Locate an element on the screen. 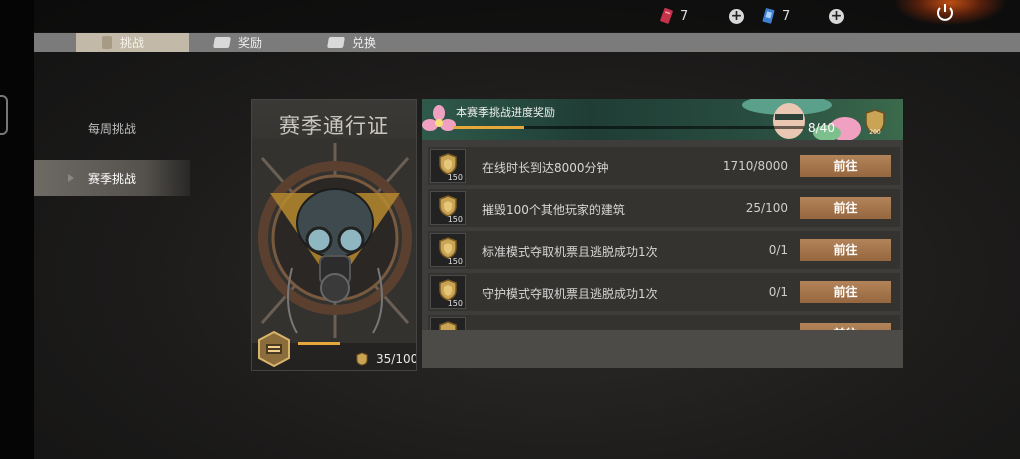  challenge-progress: 25/100 is located at coordinates (766, 208).